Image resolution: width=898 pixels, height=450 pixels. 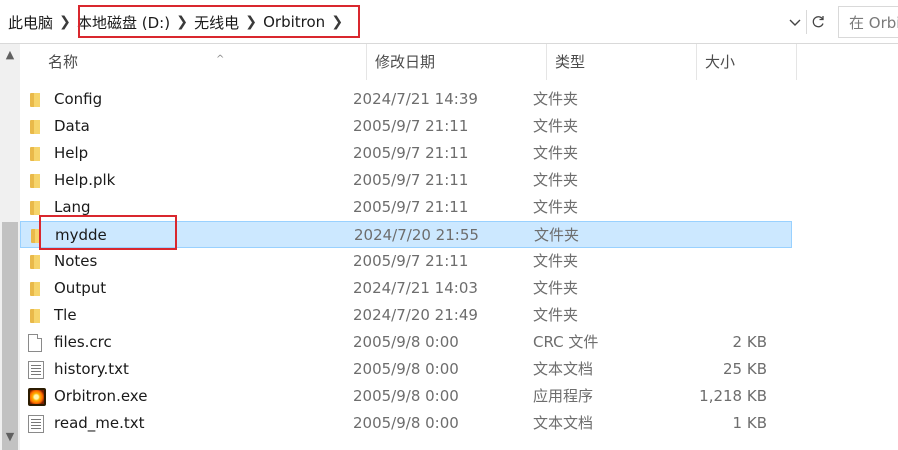 I want to click on chevron-down-icon, so click(x=795, y=23).